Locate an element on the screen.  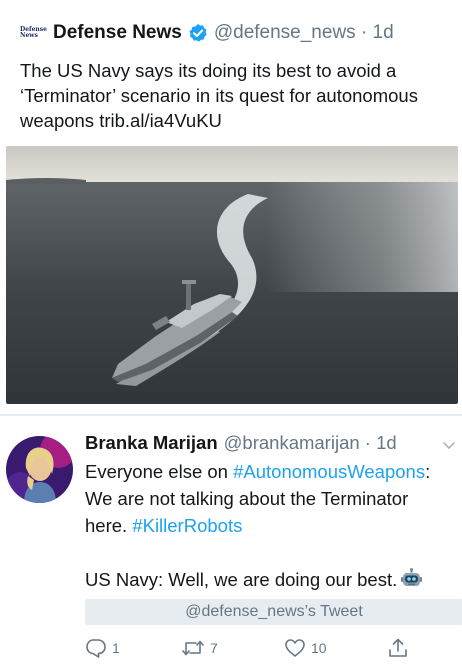
share-icon is located at coordinates (400, 648).